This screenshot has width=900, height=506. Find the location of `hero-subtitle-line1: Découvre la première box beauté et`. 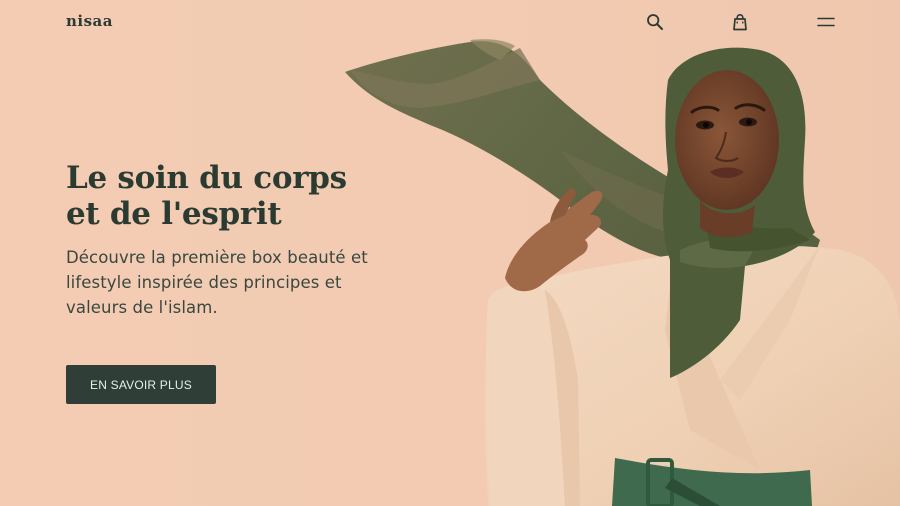

hero-subtitle-line1: Découvre la première box beauté et is located at coordinates (217, 257).